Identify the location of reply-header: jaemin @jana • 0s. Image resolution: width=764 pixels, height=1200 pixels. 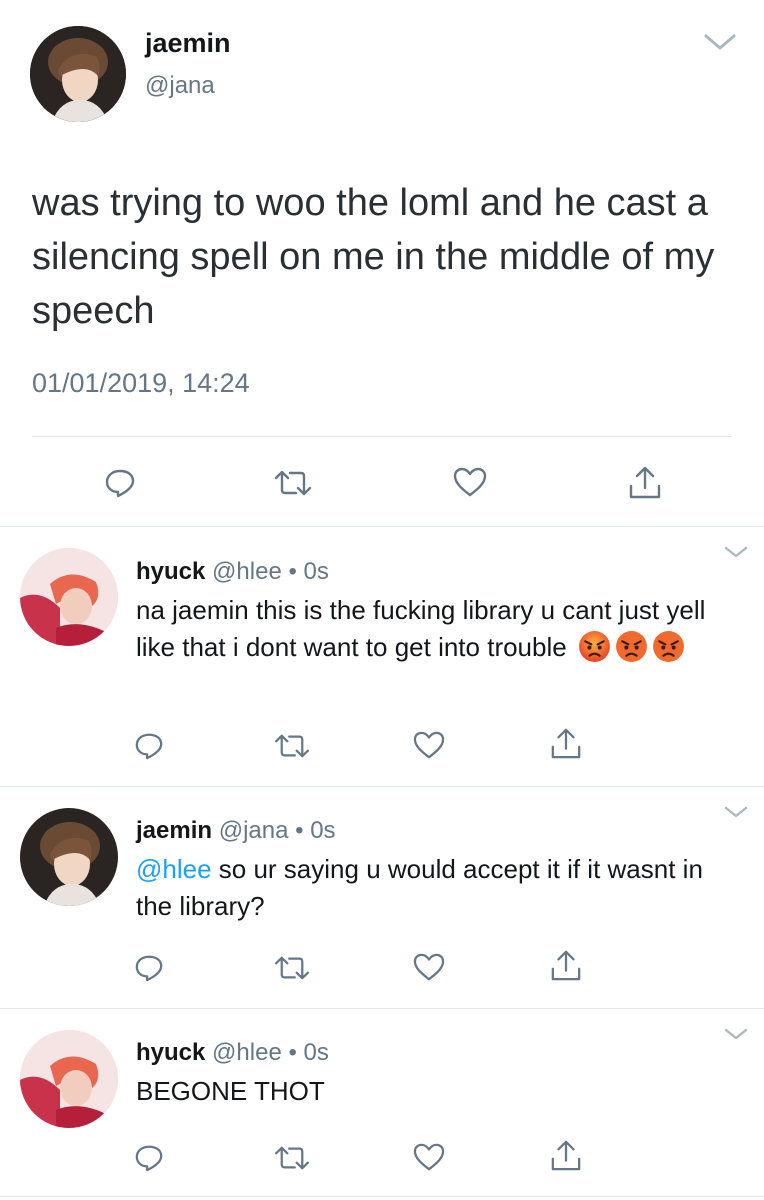
(236, 831).